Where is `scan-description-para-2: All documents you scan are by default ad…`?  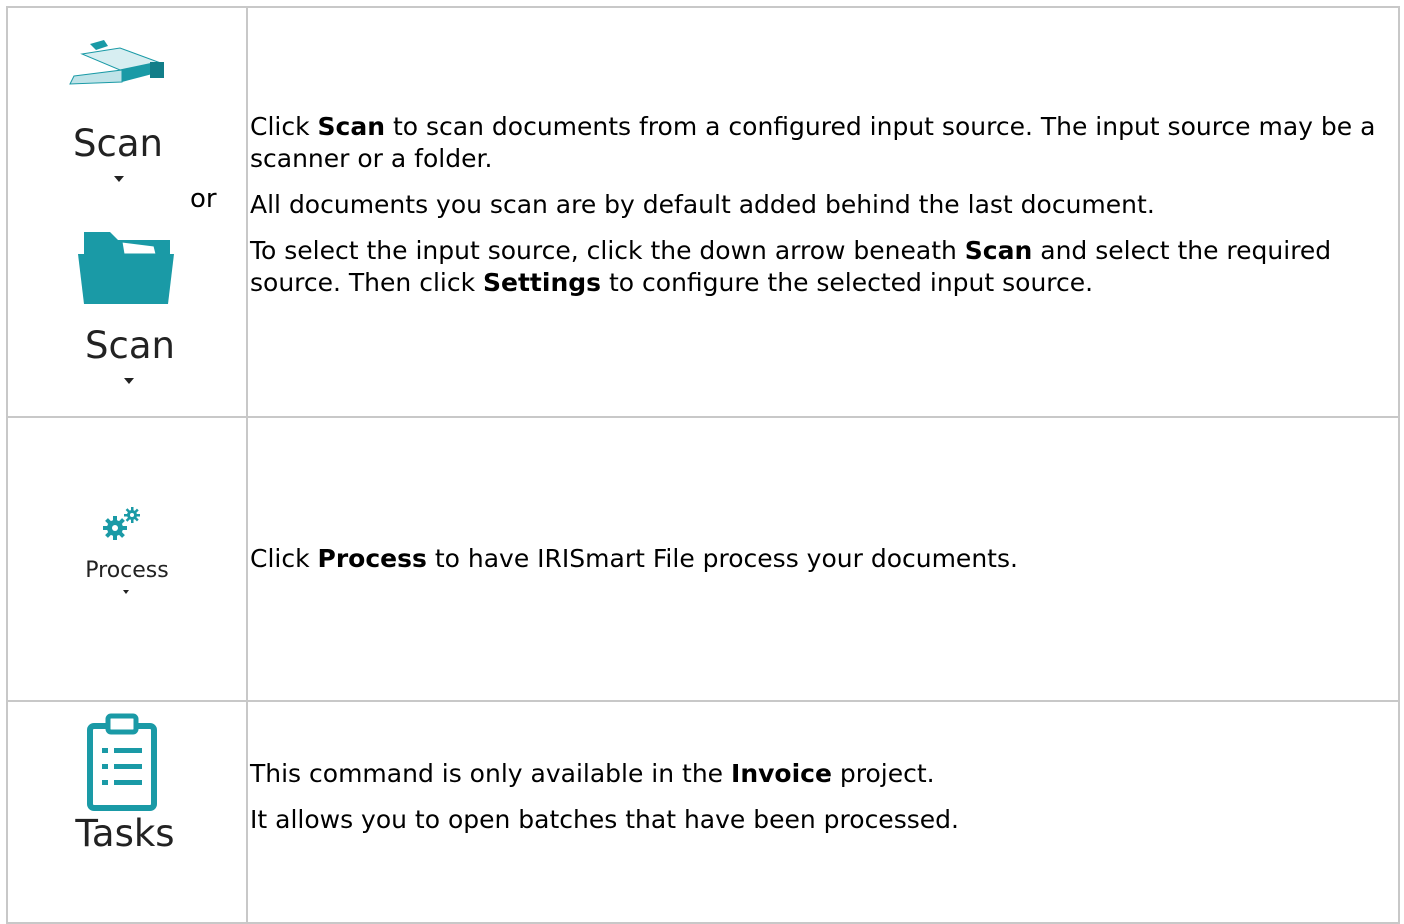
scan-description-para-2: All documents you scan are by default ad… is located at coordinates (702, 204).